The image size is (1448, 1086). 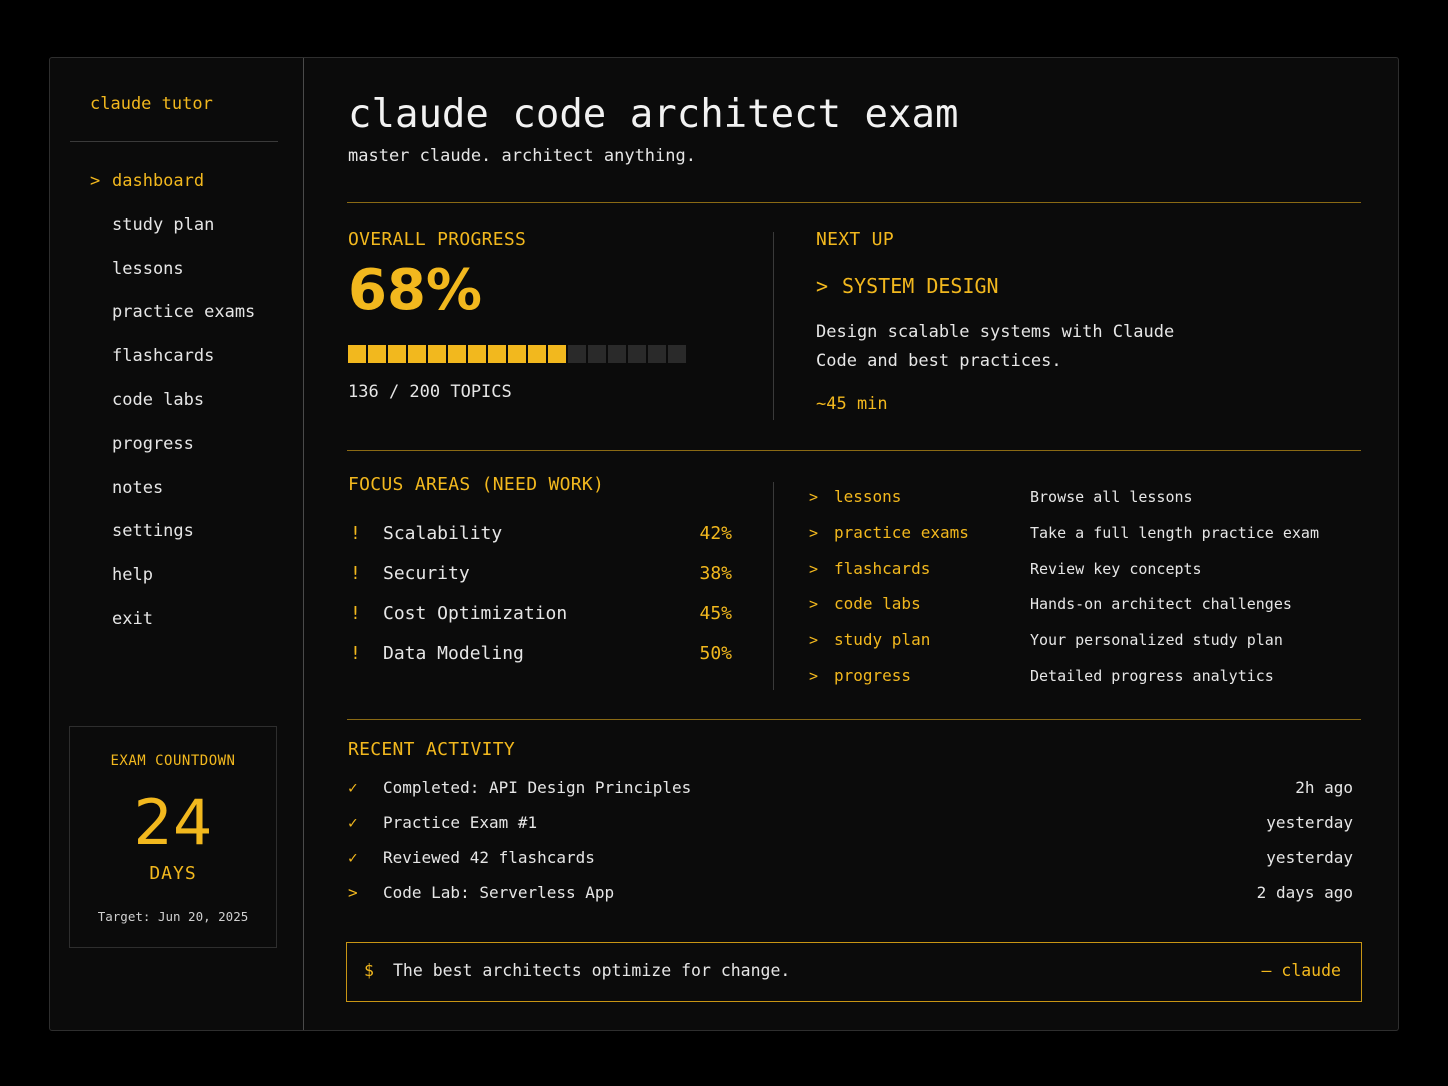 What do you see at coordinates (173, 761) in the screenshot?
I see `countdown-title: EXAM COUNTDOWN` at bounding box center [173, 761].